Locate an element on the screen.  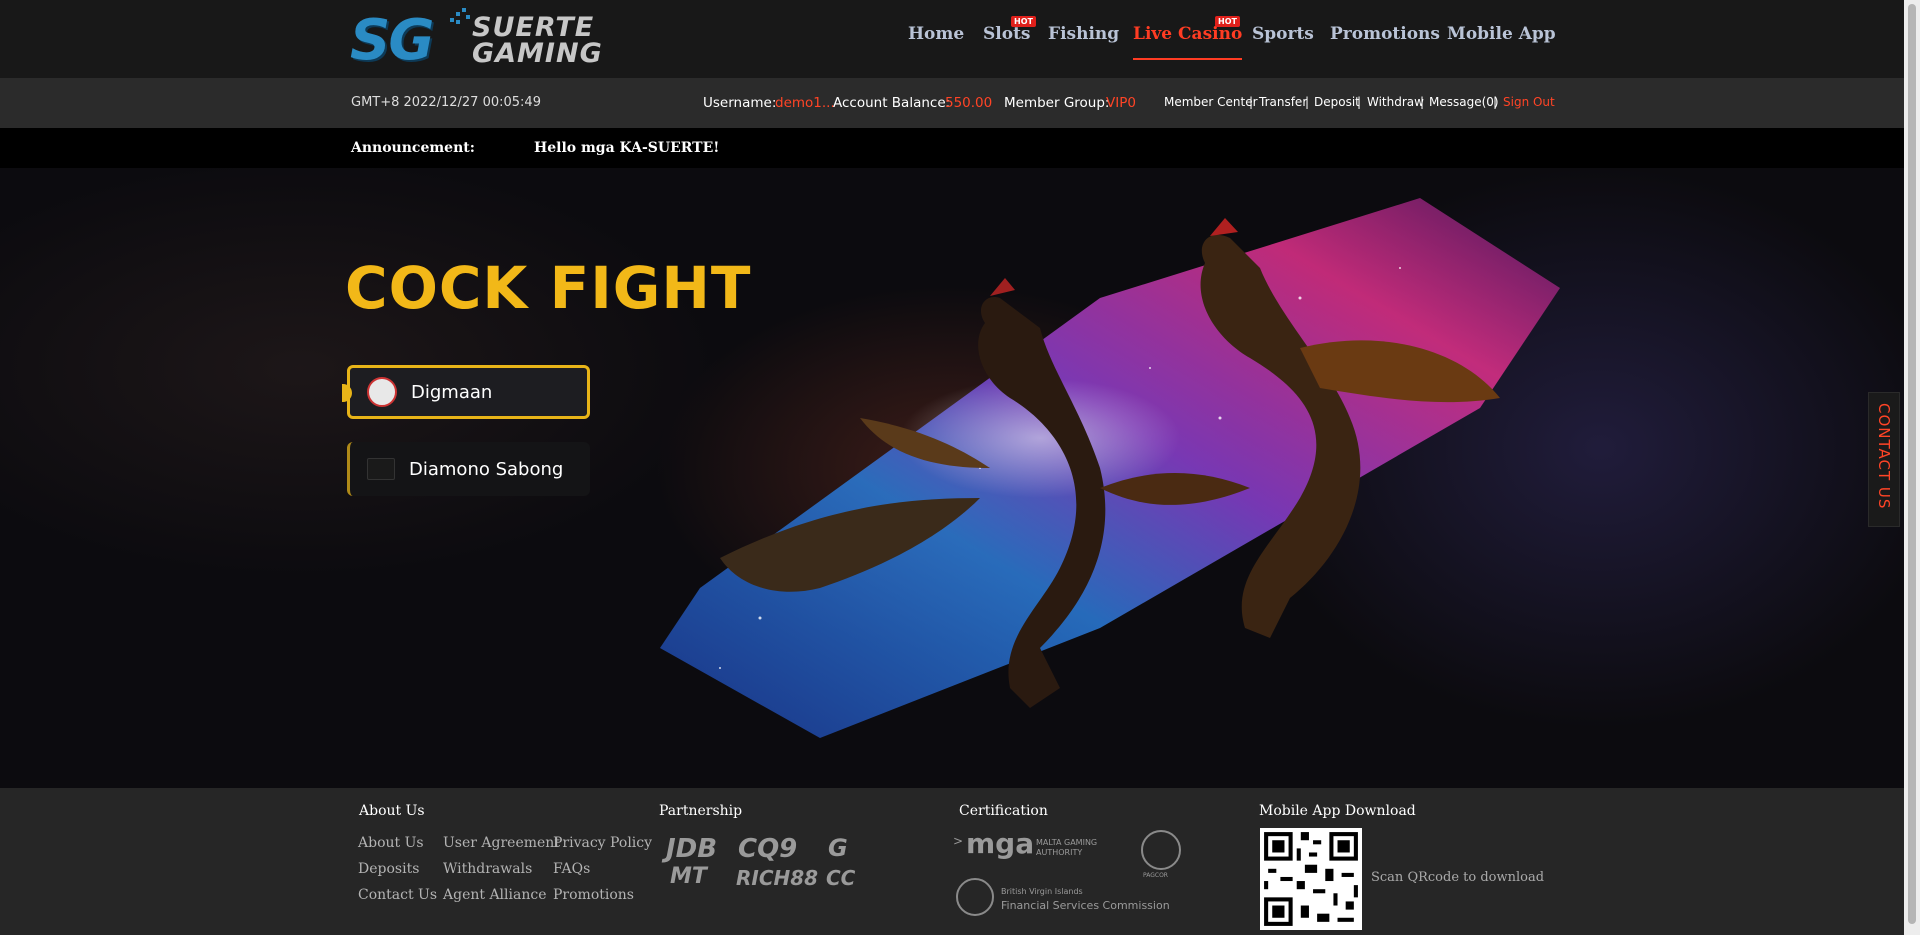
member-group-value: VIP0 is located at coordinates (1121, 103).